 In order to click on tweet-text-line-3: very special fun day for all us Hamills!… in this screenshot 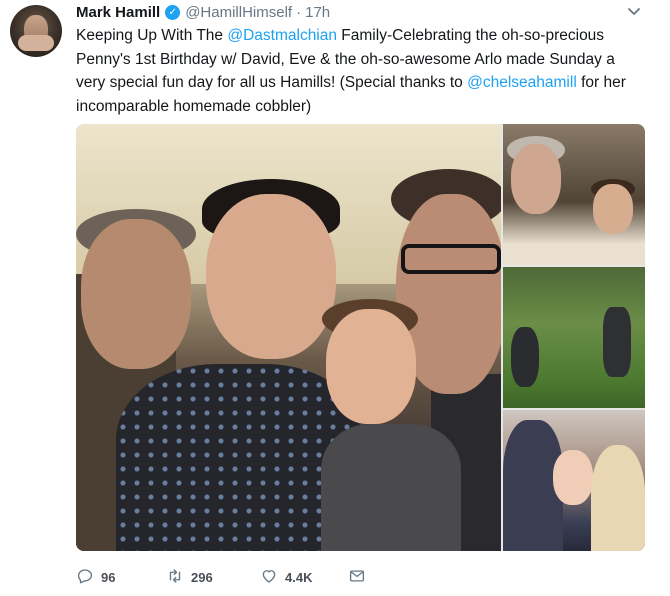, I will do `click(366, 83)`.